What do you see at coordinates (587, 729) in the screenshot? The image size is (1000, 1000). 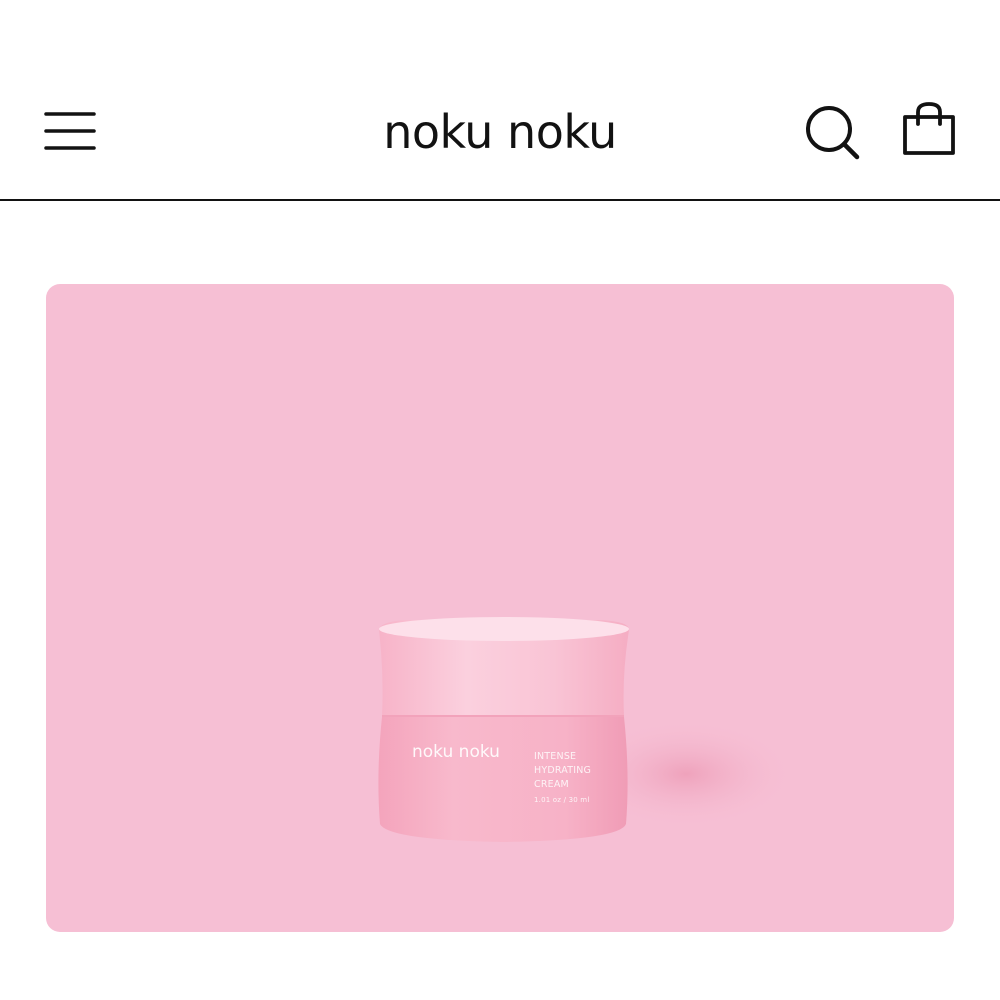 I see `product-jar-illustration` at bounding box center [587, 729].